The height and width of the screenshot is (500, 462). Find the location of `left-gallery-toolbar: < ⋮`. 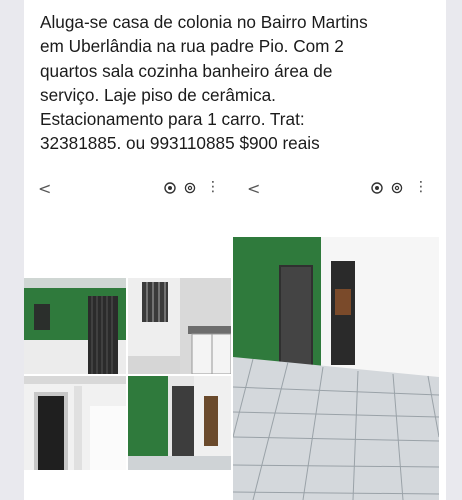

left-gallery-toolbar: < ⋮ is located at coordinates (127, 189).